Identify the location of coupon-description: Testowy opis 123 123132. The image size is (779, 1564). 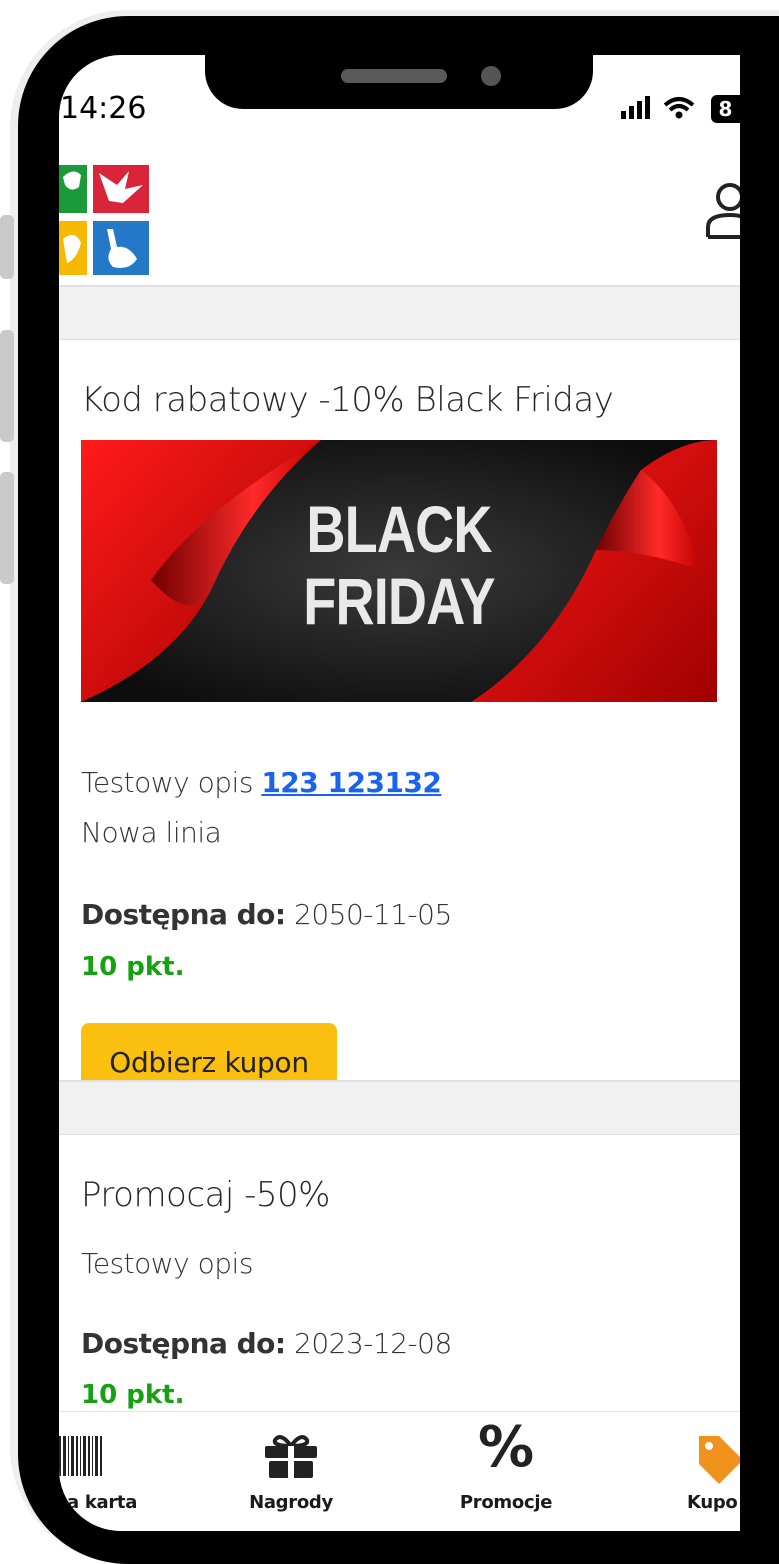
(261, 782).